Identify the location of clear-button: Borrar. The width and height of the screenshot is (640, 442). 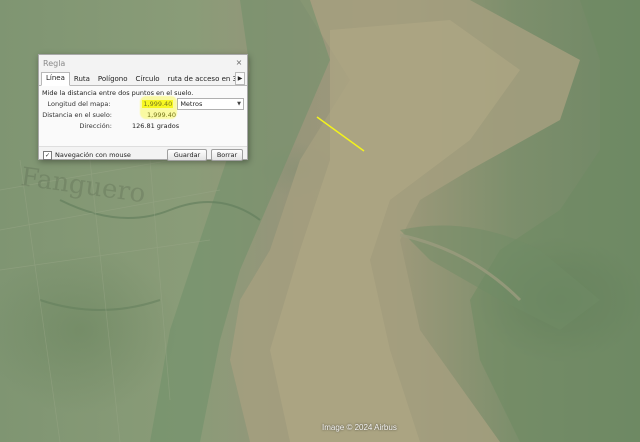
(227, 155).